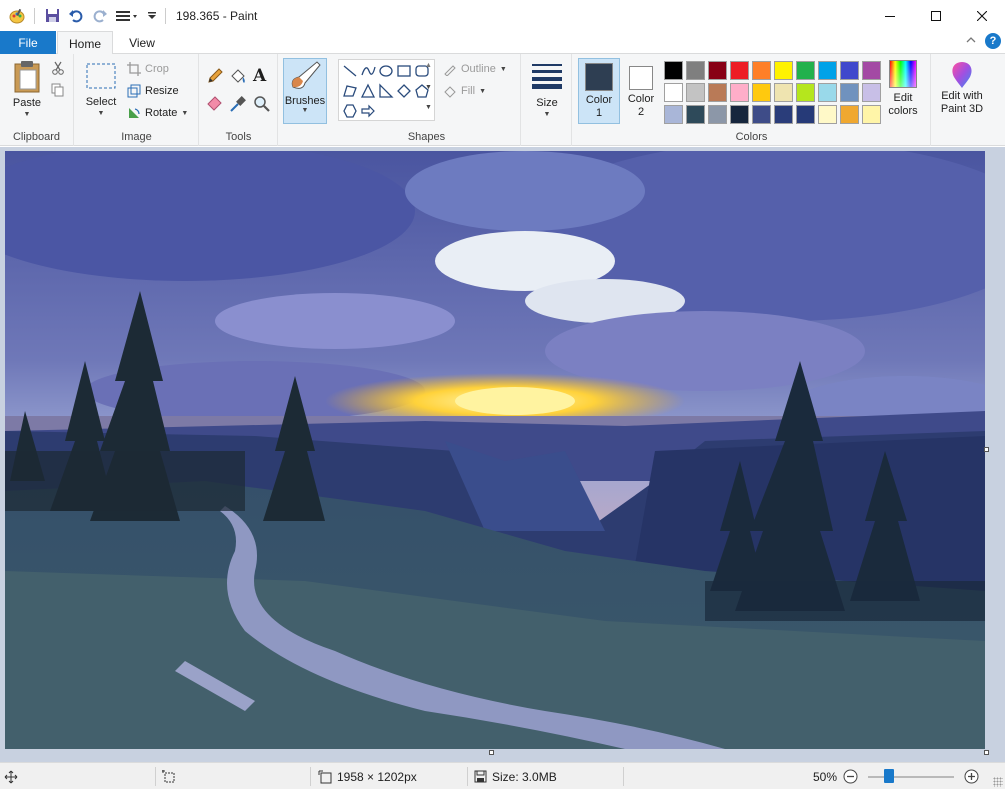  I want to click on size-grip-icon, so click(998, 782).